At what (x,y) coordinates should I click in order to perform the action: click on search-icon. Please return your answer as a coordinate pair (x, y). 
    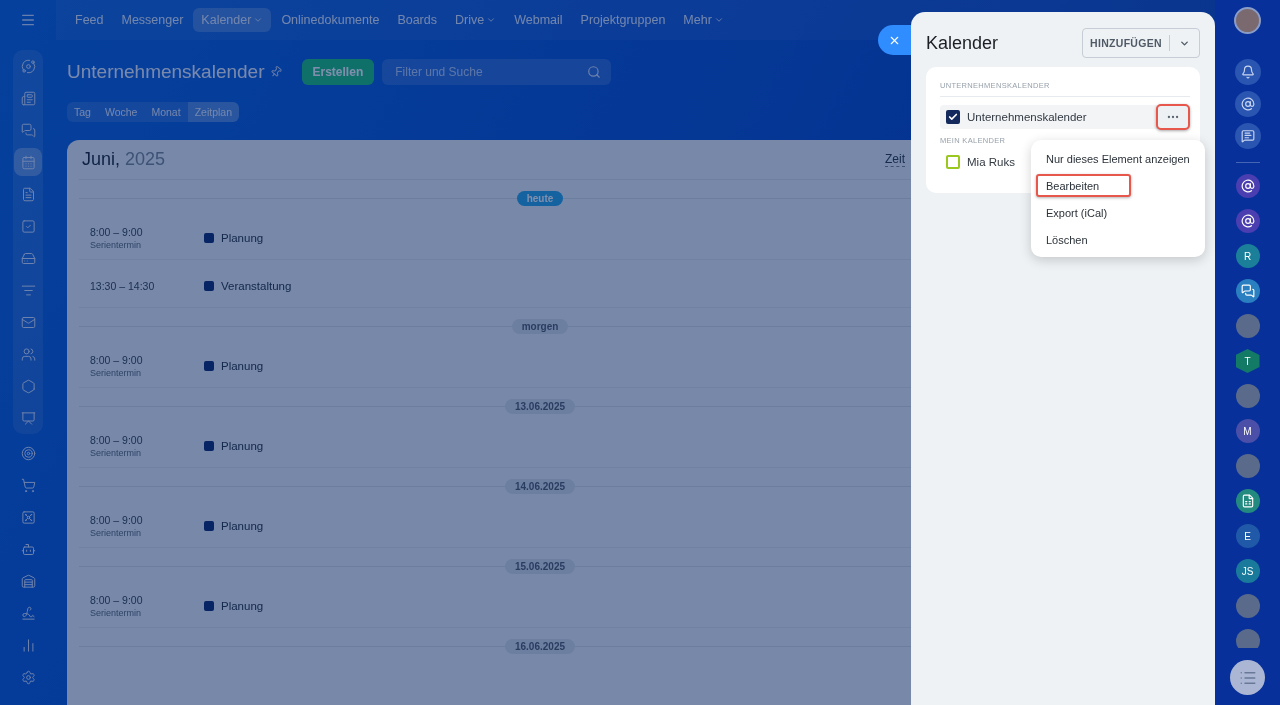
    Looking at the image, I should click on (594, 72).